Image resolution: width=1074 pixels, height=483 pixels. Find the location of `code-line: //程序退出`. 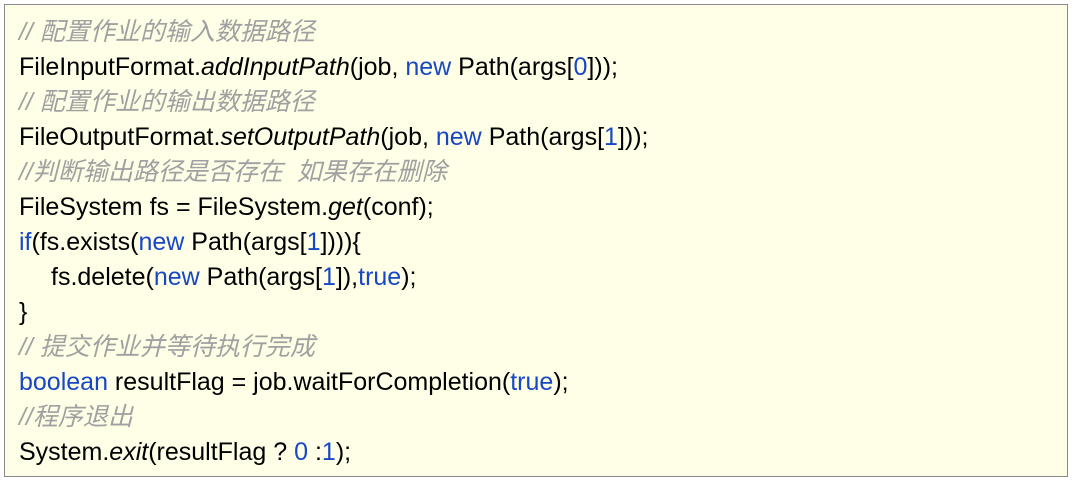

code-line: //程序退出 is located at coordinates (543, 417).